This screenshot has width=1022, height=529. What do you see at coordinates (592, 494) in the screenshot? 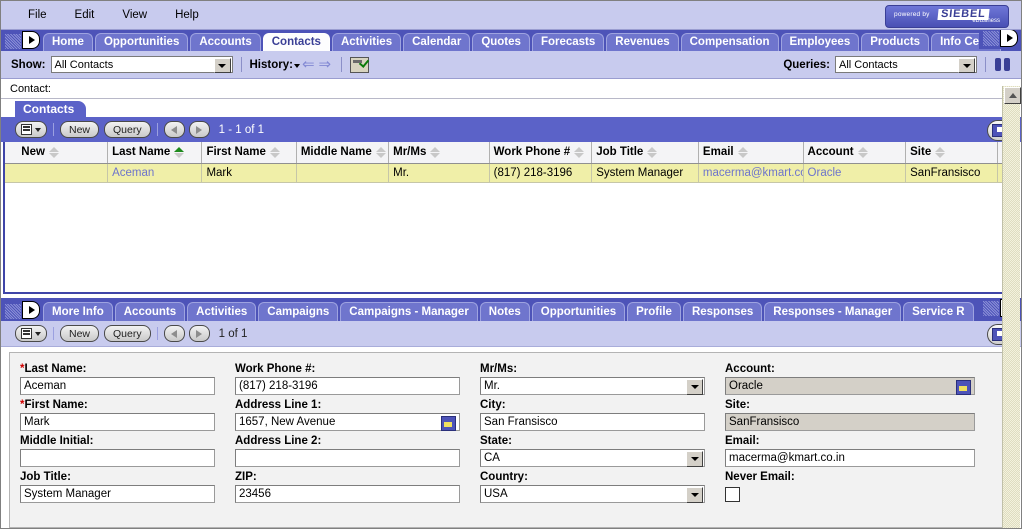
I see `country-select: USA` at bounding box center [592, 494].